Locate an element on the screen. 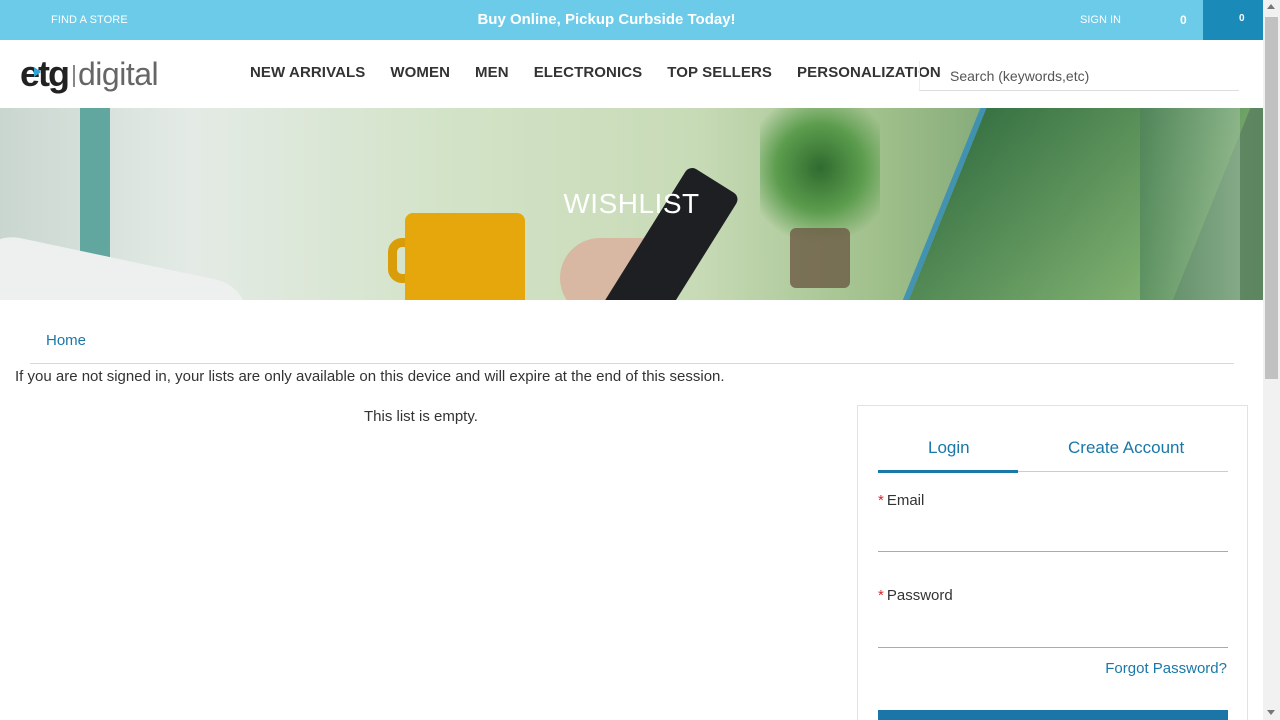 The image size is (1280, 720). hero-mug is located at coordinates (465, 256).